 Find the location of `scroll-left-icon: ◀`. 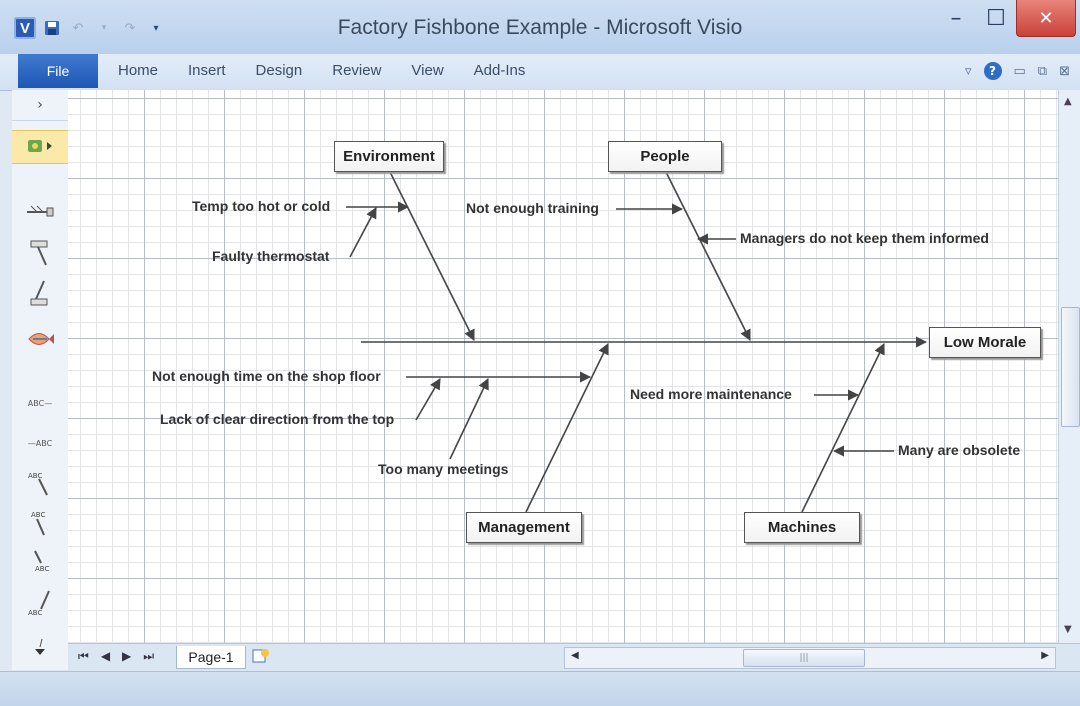

scroll-left-icon: ◀ is located at coordinates (575, 655).